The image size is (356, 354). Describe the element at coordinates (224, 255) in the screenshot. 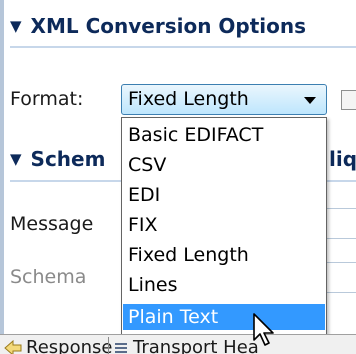

I see `format-option-fixed-length: Fixed Length` at that location.